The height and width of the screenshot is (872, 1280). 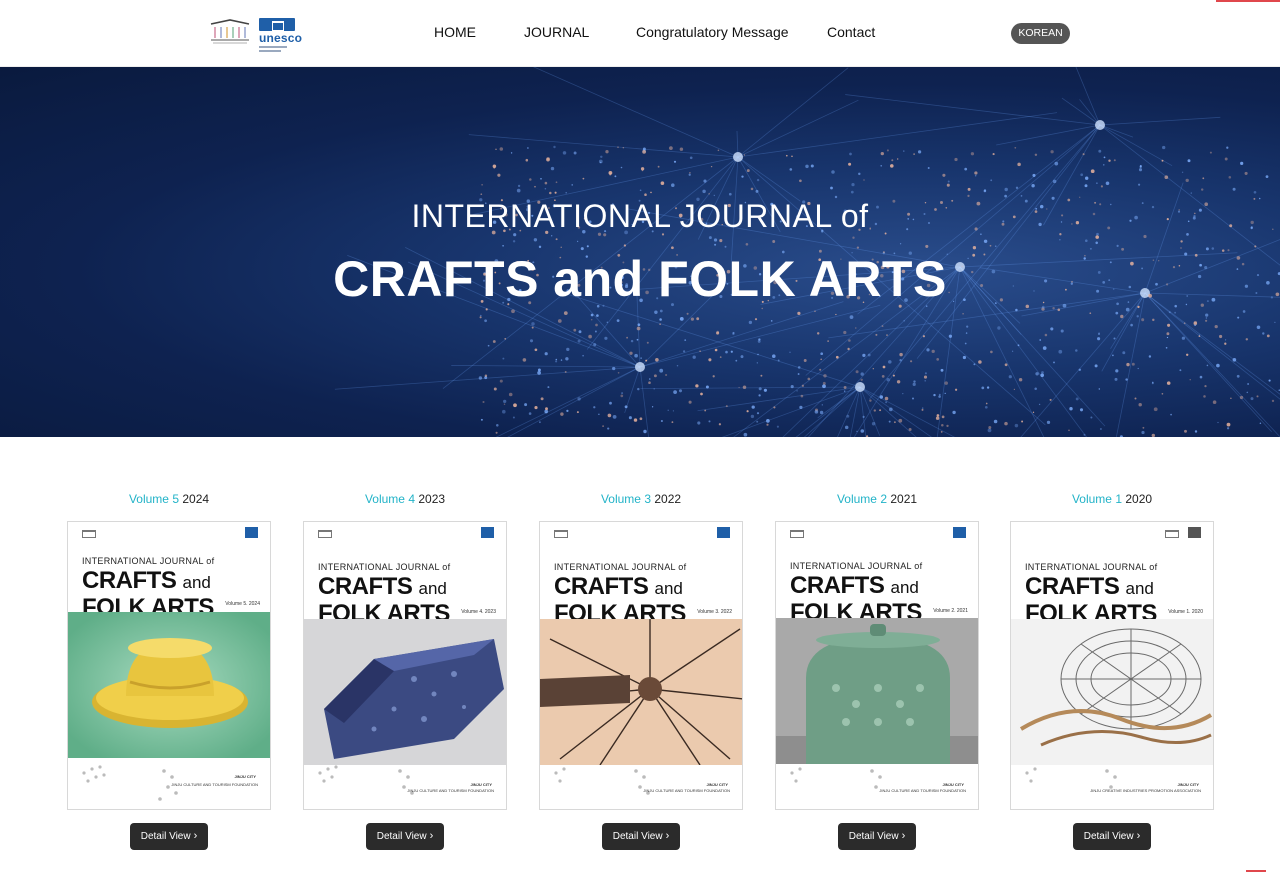 What do you see at coordinates (641, 692) in the screenshot?
I see `cover-artwork-spindle-wheel` at bounding box center [641, 692].